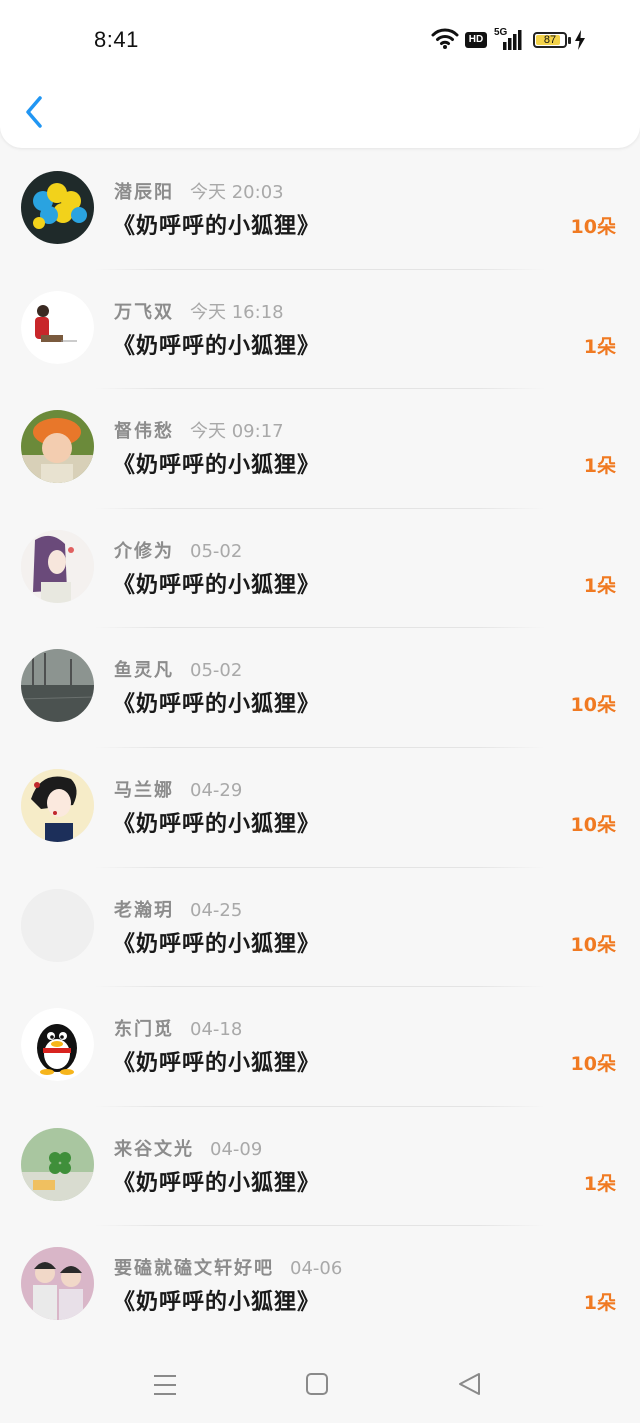 The image size is (640, 1423). Describe the element at coordinates (569, 40) in the screenshot. I see `battery-cap` at that location.